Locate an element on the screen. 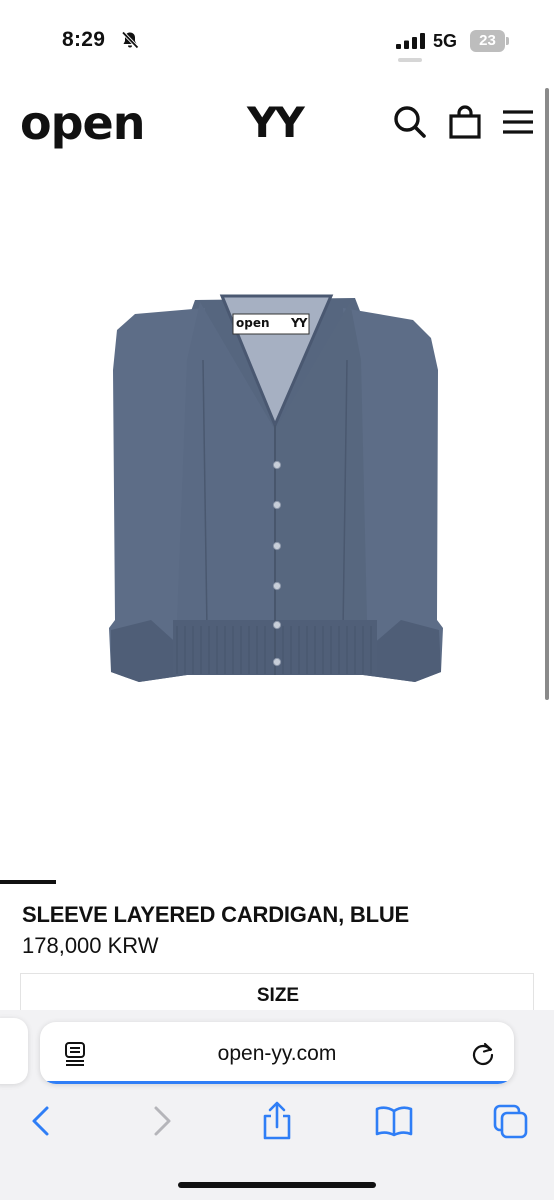  logo-open: open is located at coordinates (82, 123).